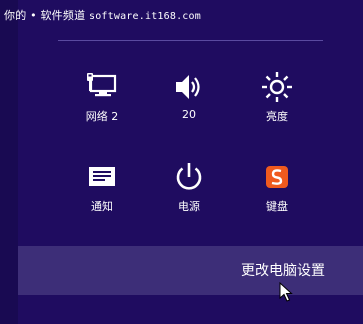 The image size is (363, 324). I want to click on tile-keyboard: 键盘, so click(277, 187).